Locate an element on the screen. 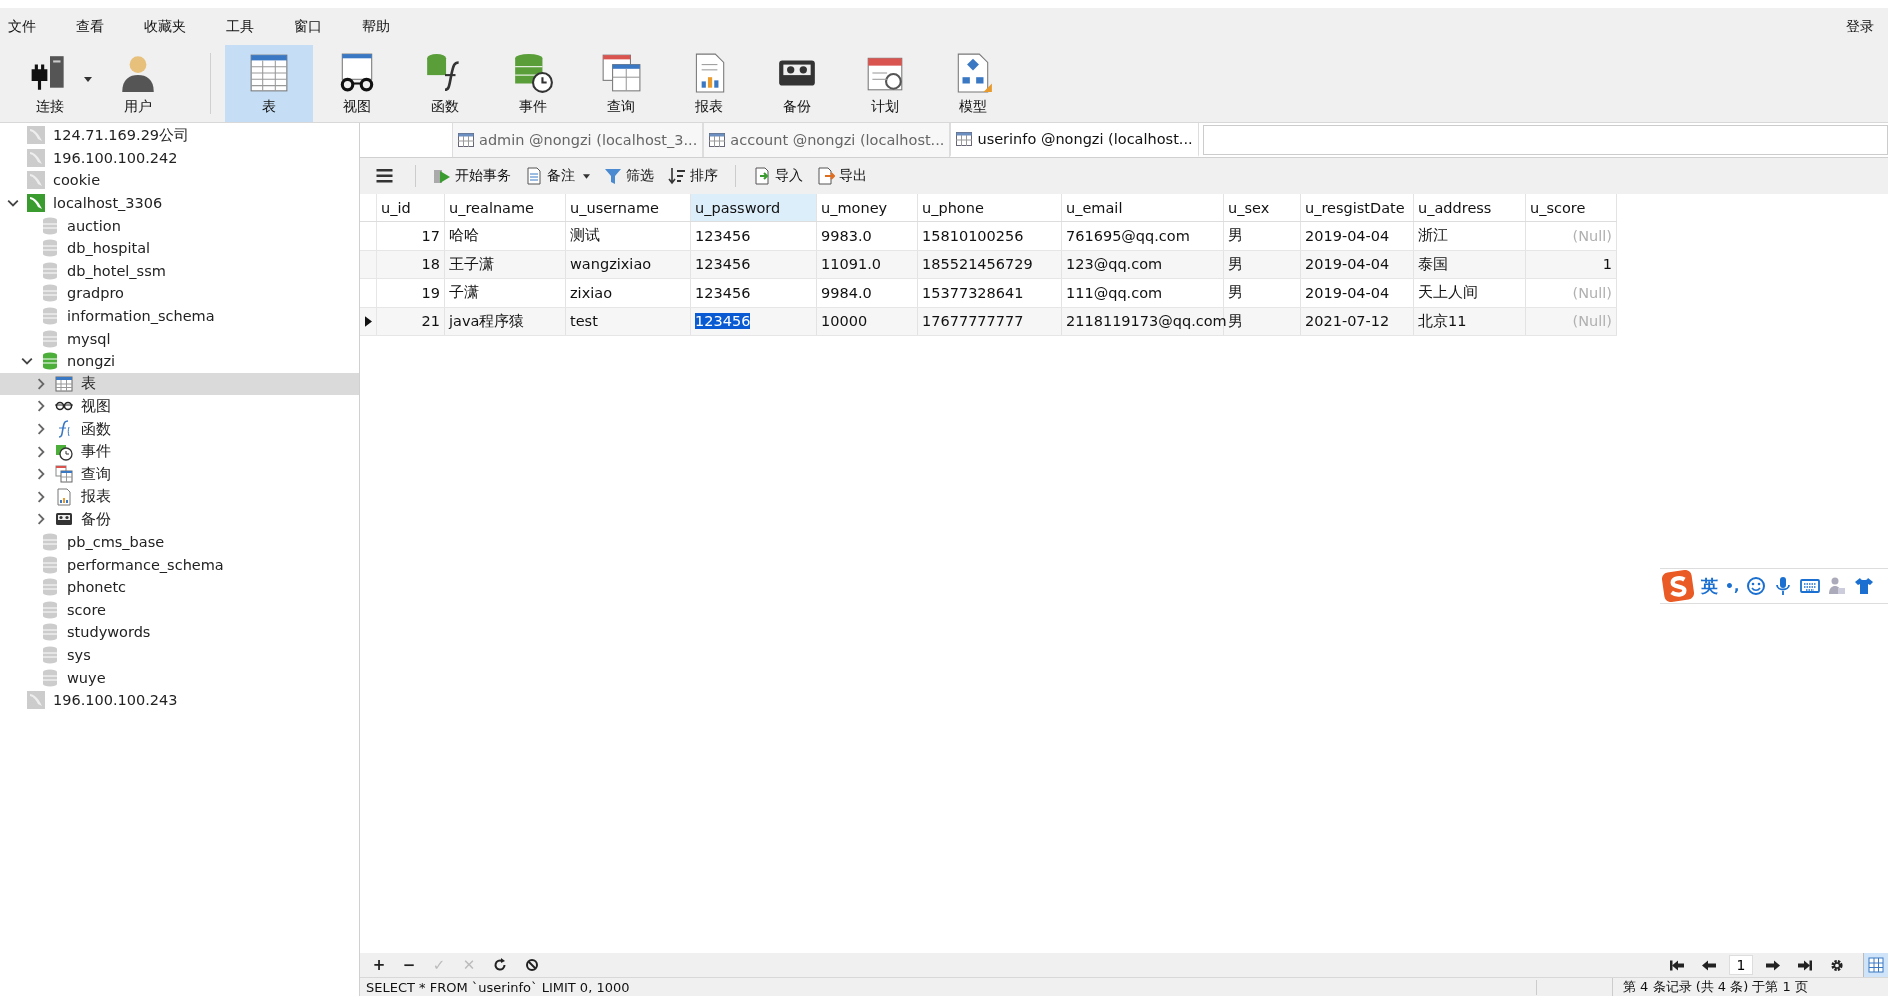  table-cell: (Null) is located at coordinates (1592, 235).